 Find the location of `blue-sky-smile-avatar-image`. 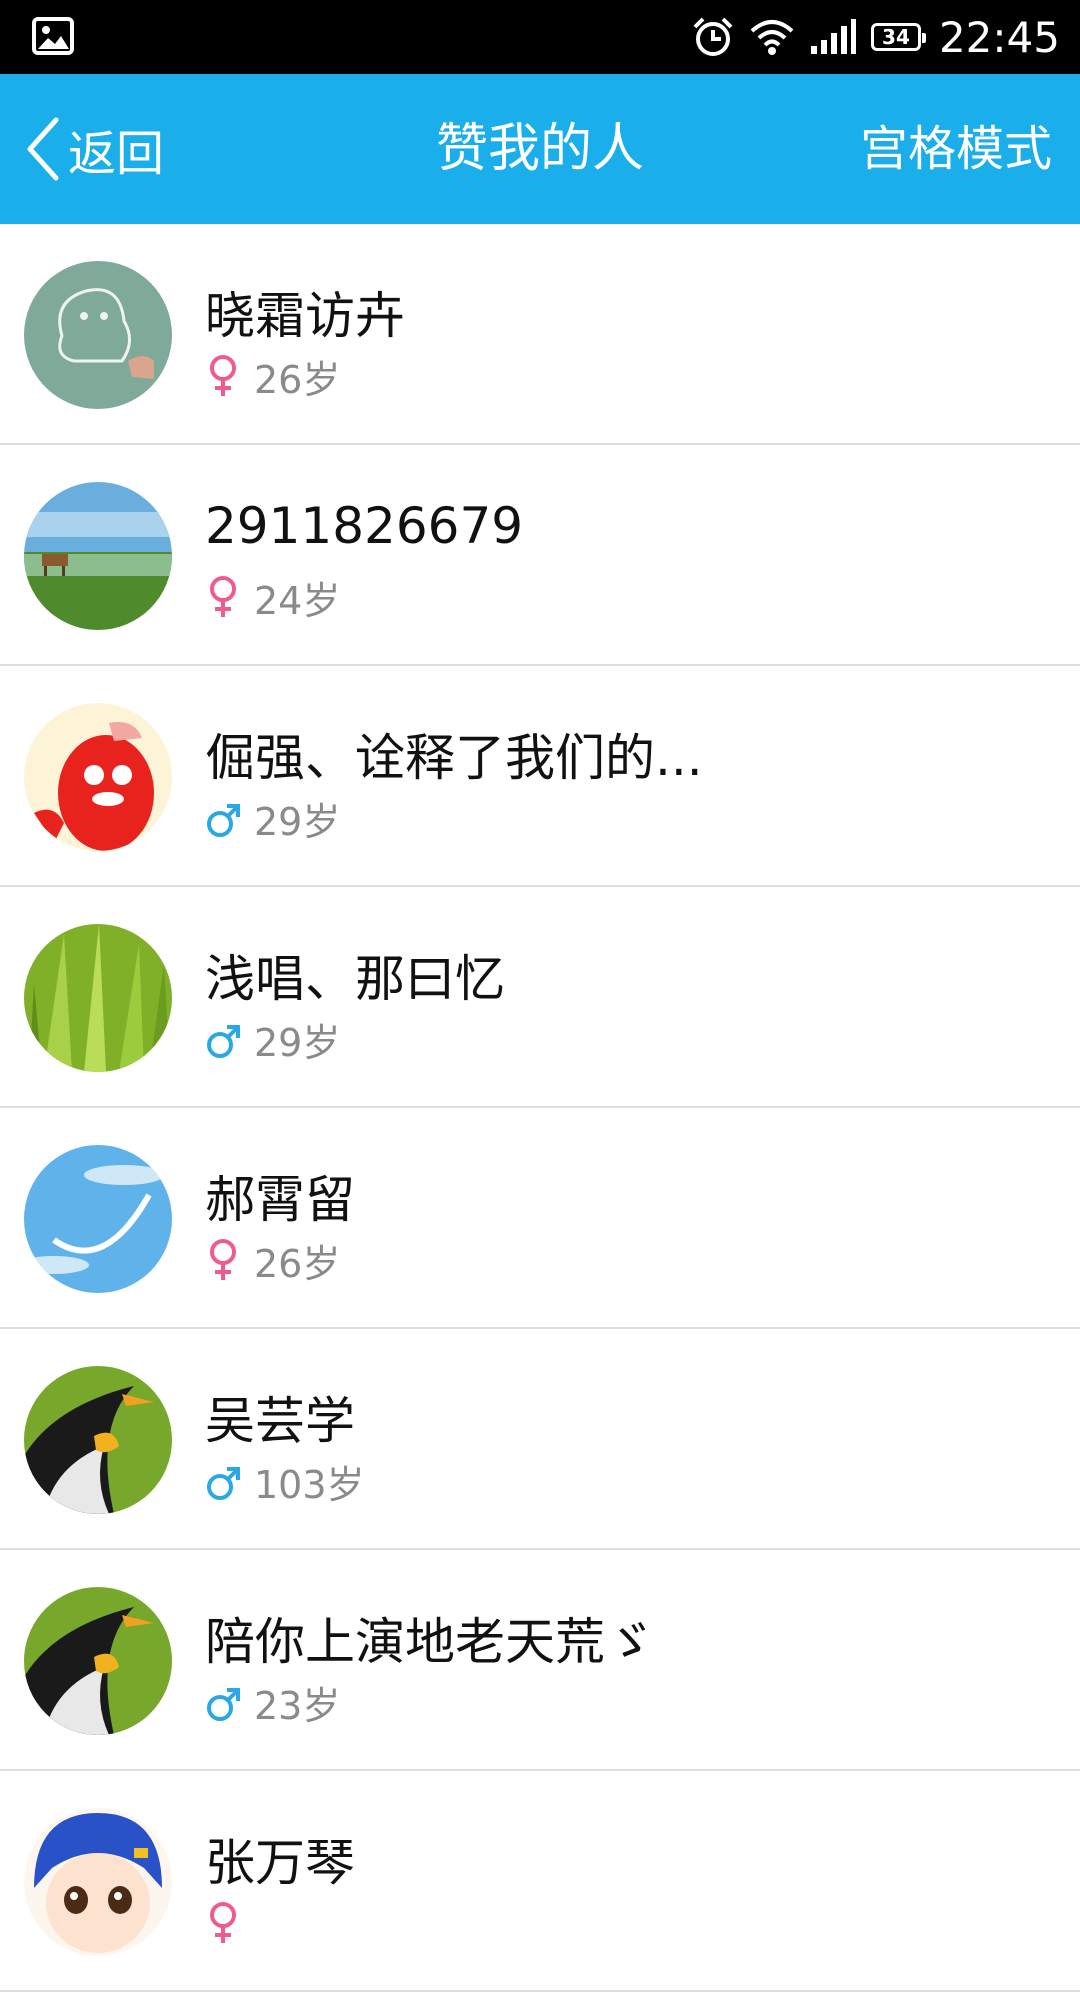

blue-sky-smile-avatar-image is located at coordinates (98, 1219).